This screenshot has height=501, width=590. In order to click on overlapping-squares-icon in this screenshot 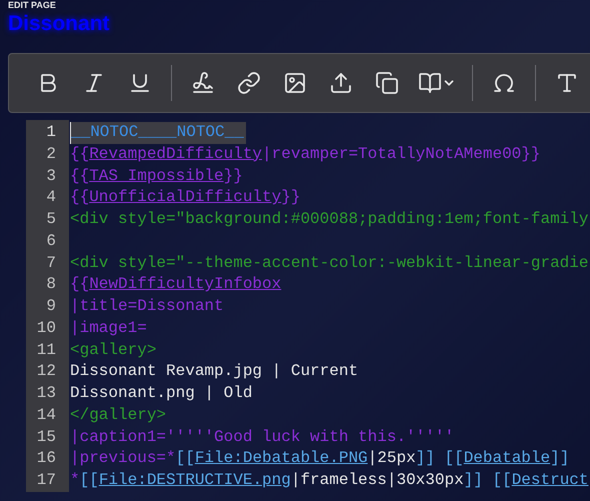, I will do `click(387, 83)`.